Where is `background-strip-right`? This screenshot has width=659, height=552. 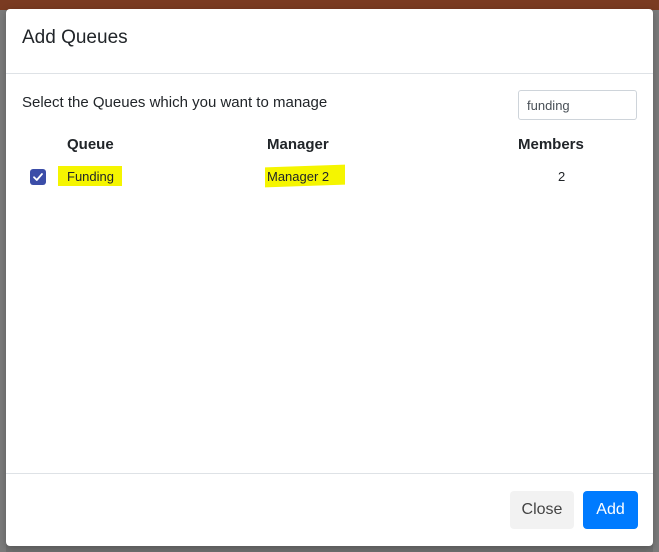
background-strip-right is located at coordinates (656, 281).